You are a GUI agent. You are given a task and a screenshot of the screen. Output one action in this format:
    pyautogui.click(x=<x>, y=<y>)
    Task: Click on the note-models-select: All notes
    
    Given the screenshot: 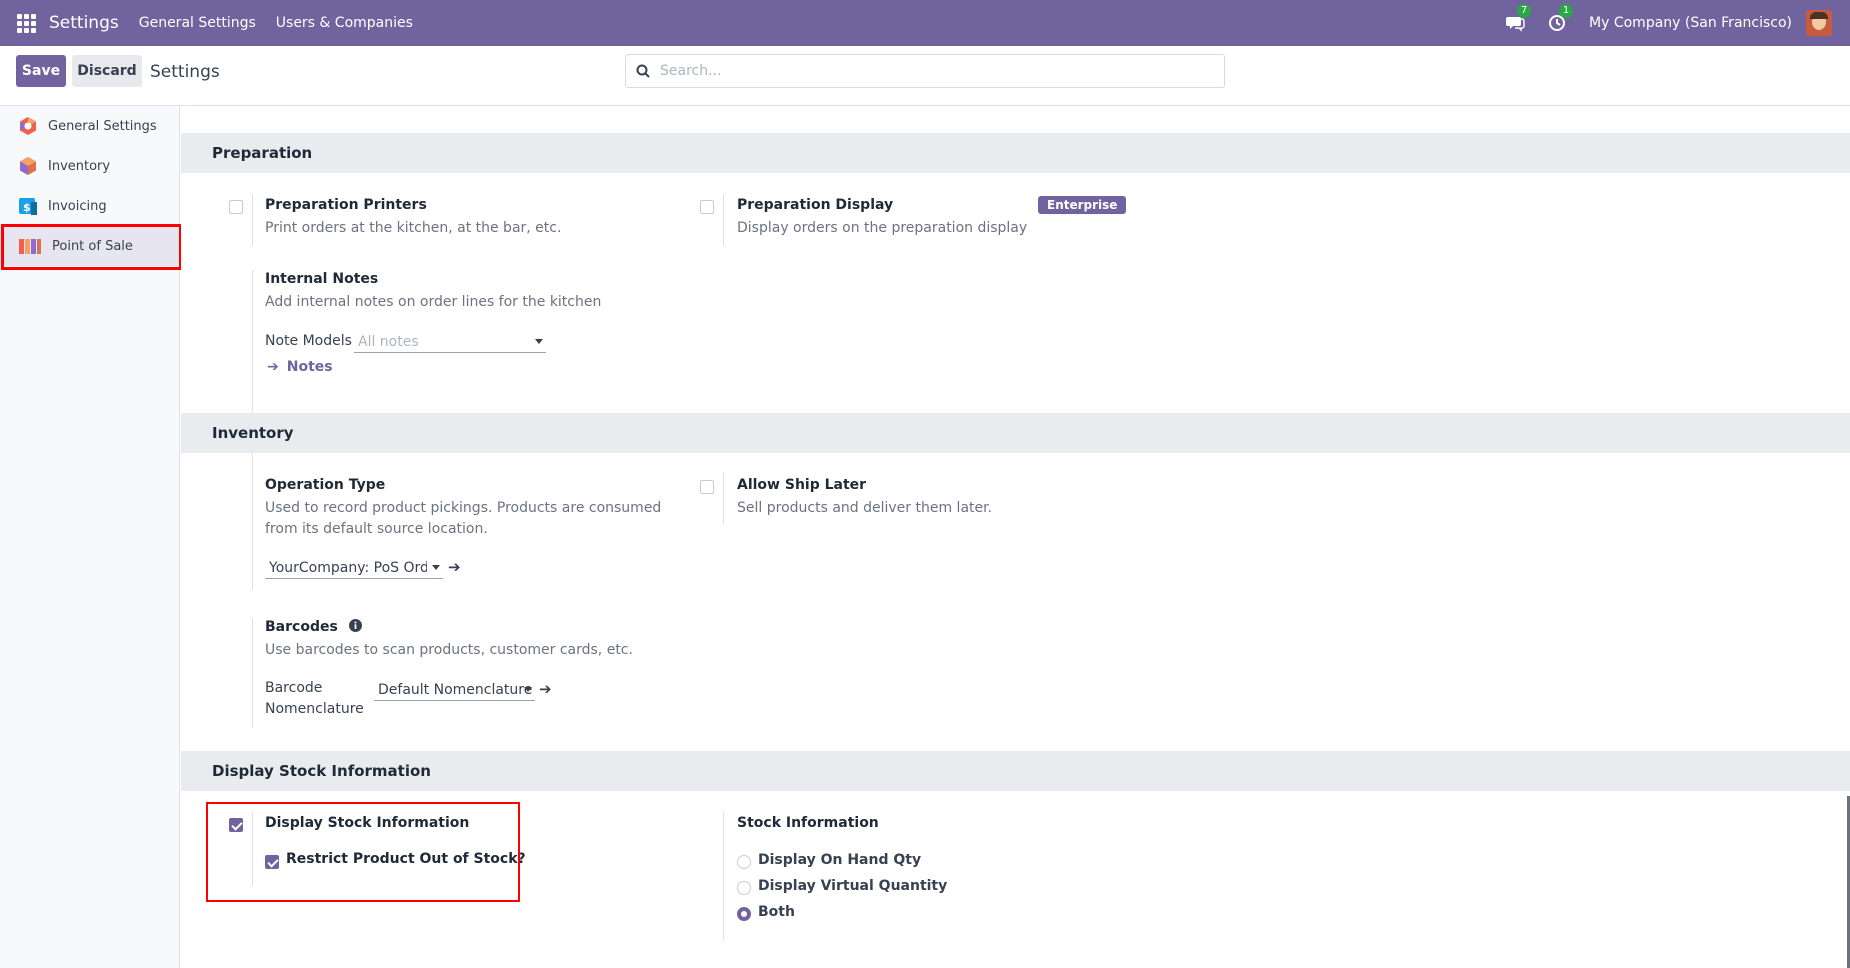 What is the action you would take?
    pyautogui.click(x=450, y=342)
    